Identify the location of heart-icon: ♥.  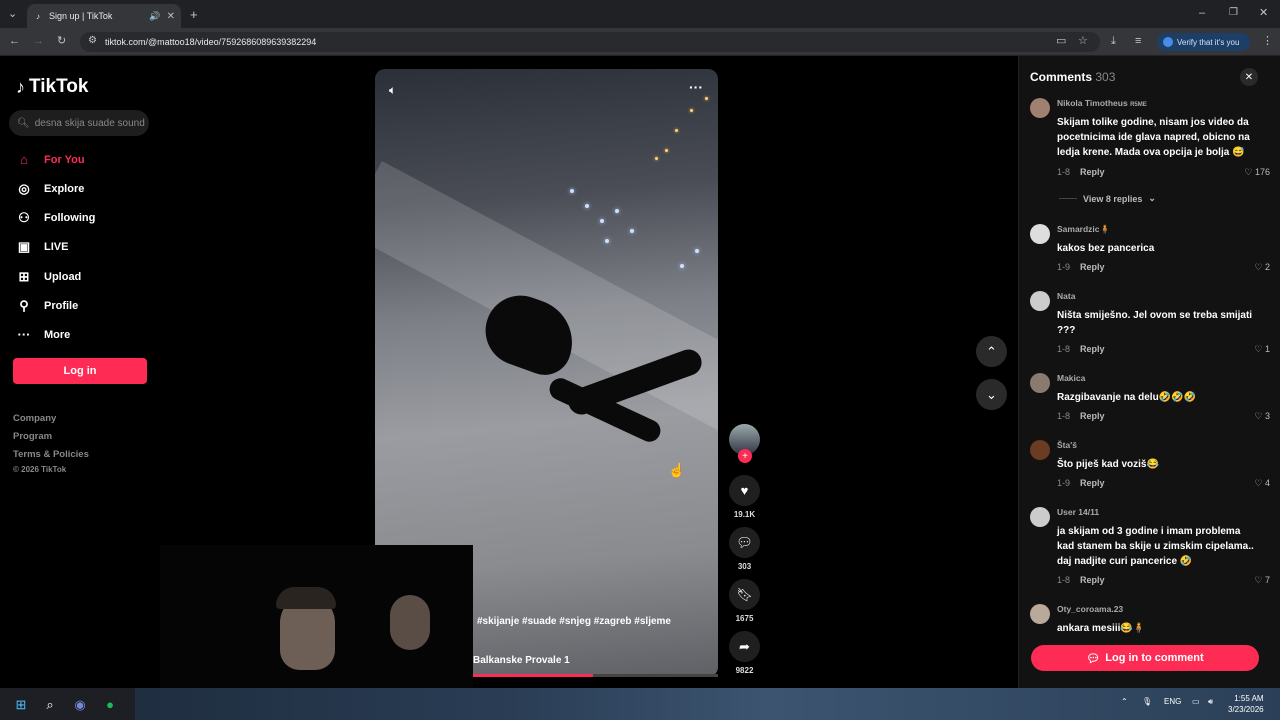
(744, 490).